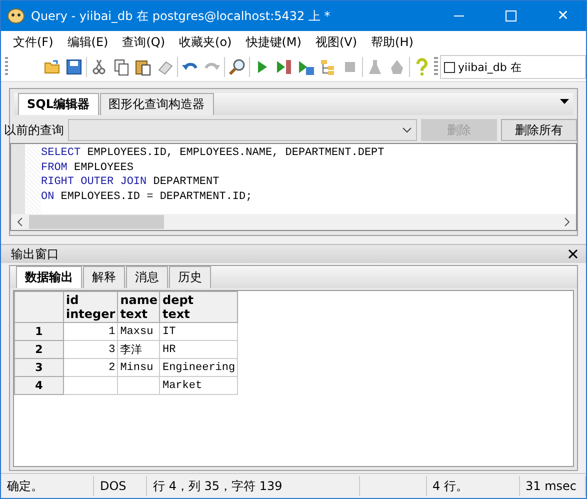 This screenshot has height=499, width=587. Describe the element at coordinates (74, 67) in the screenshot. I see `save-icon` at that location.